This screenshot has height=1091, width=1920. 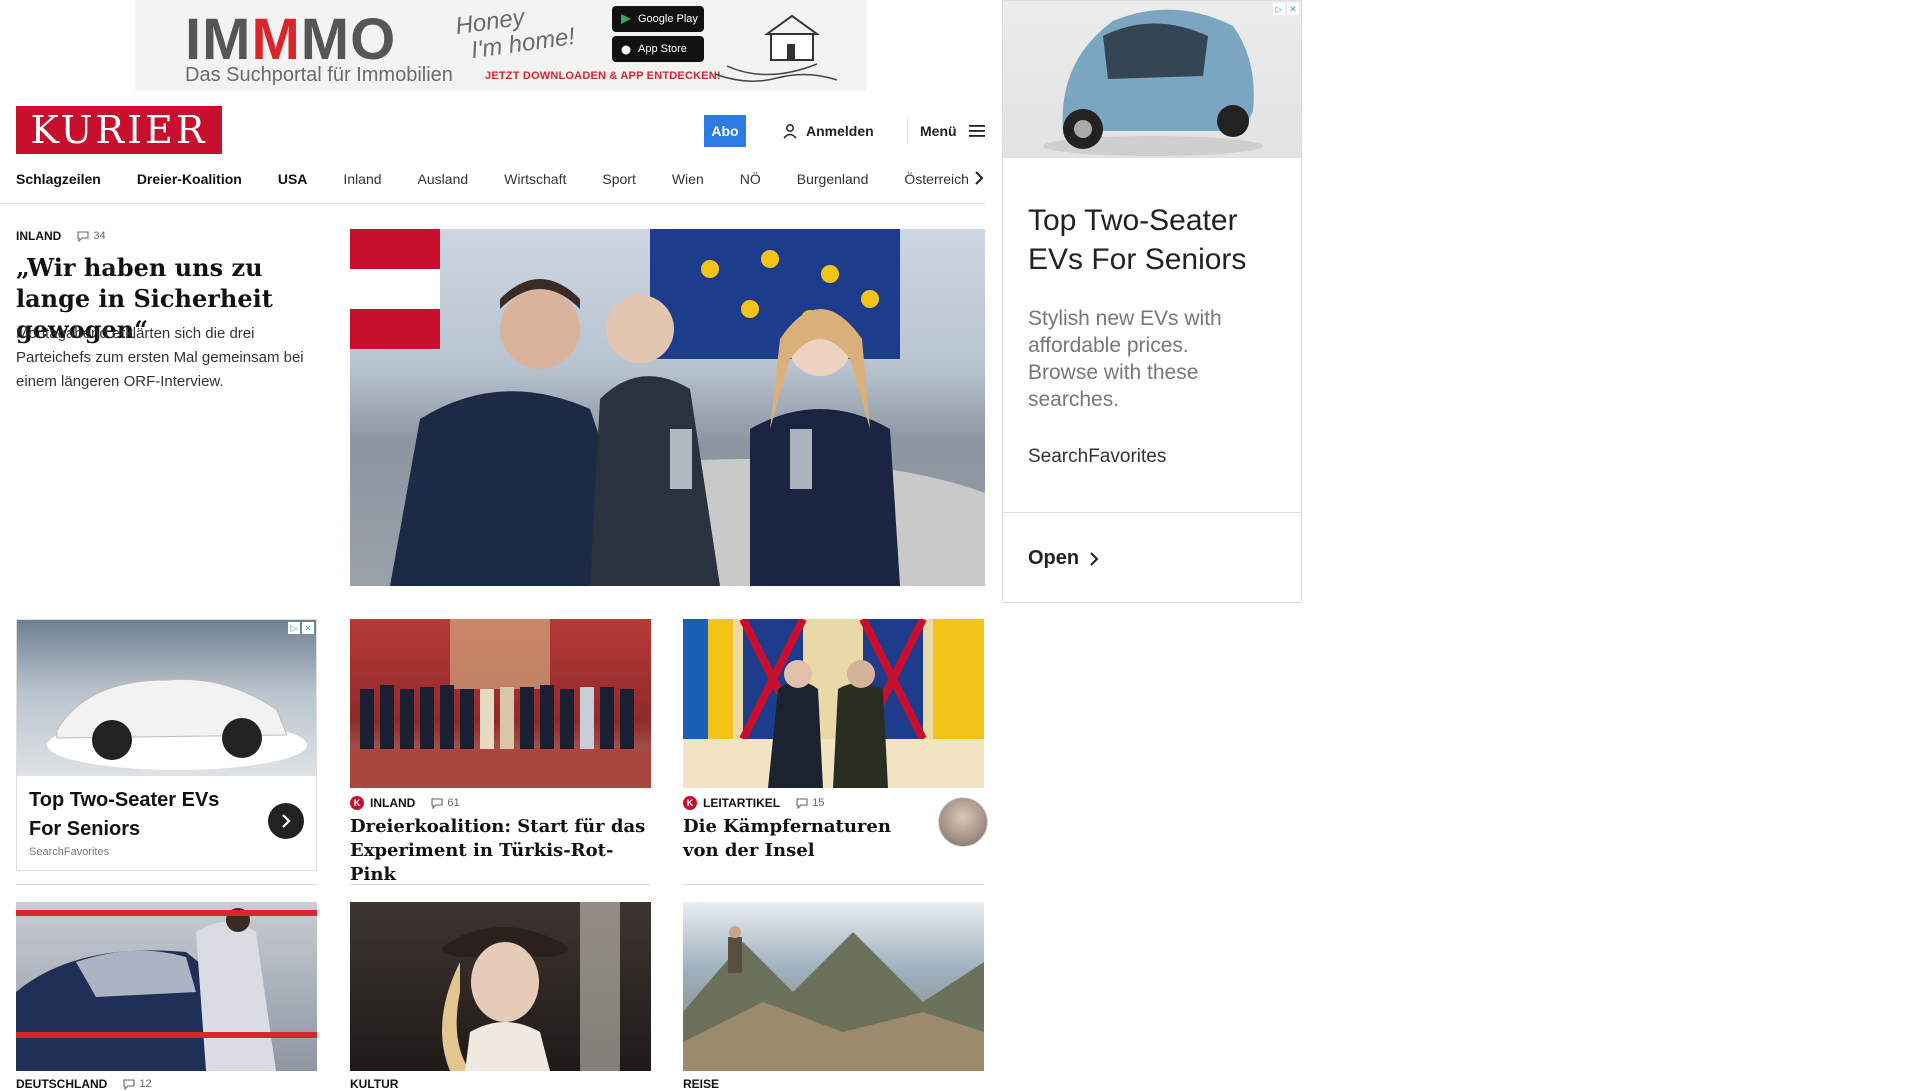 I want to click on lead-comment-count: 34, so click(x=91, y=236).